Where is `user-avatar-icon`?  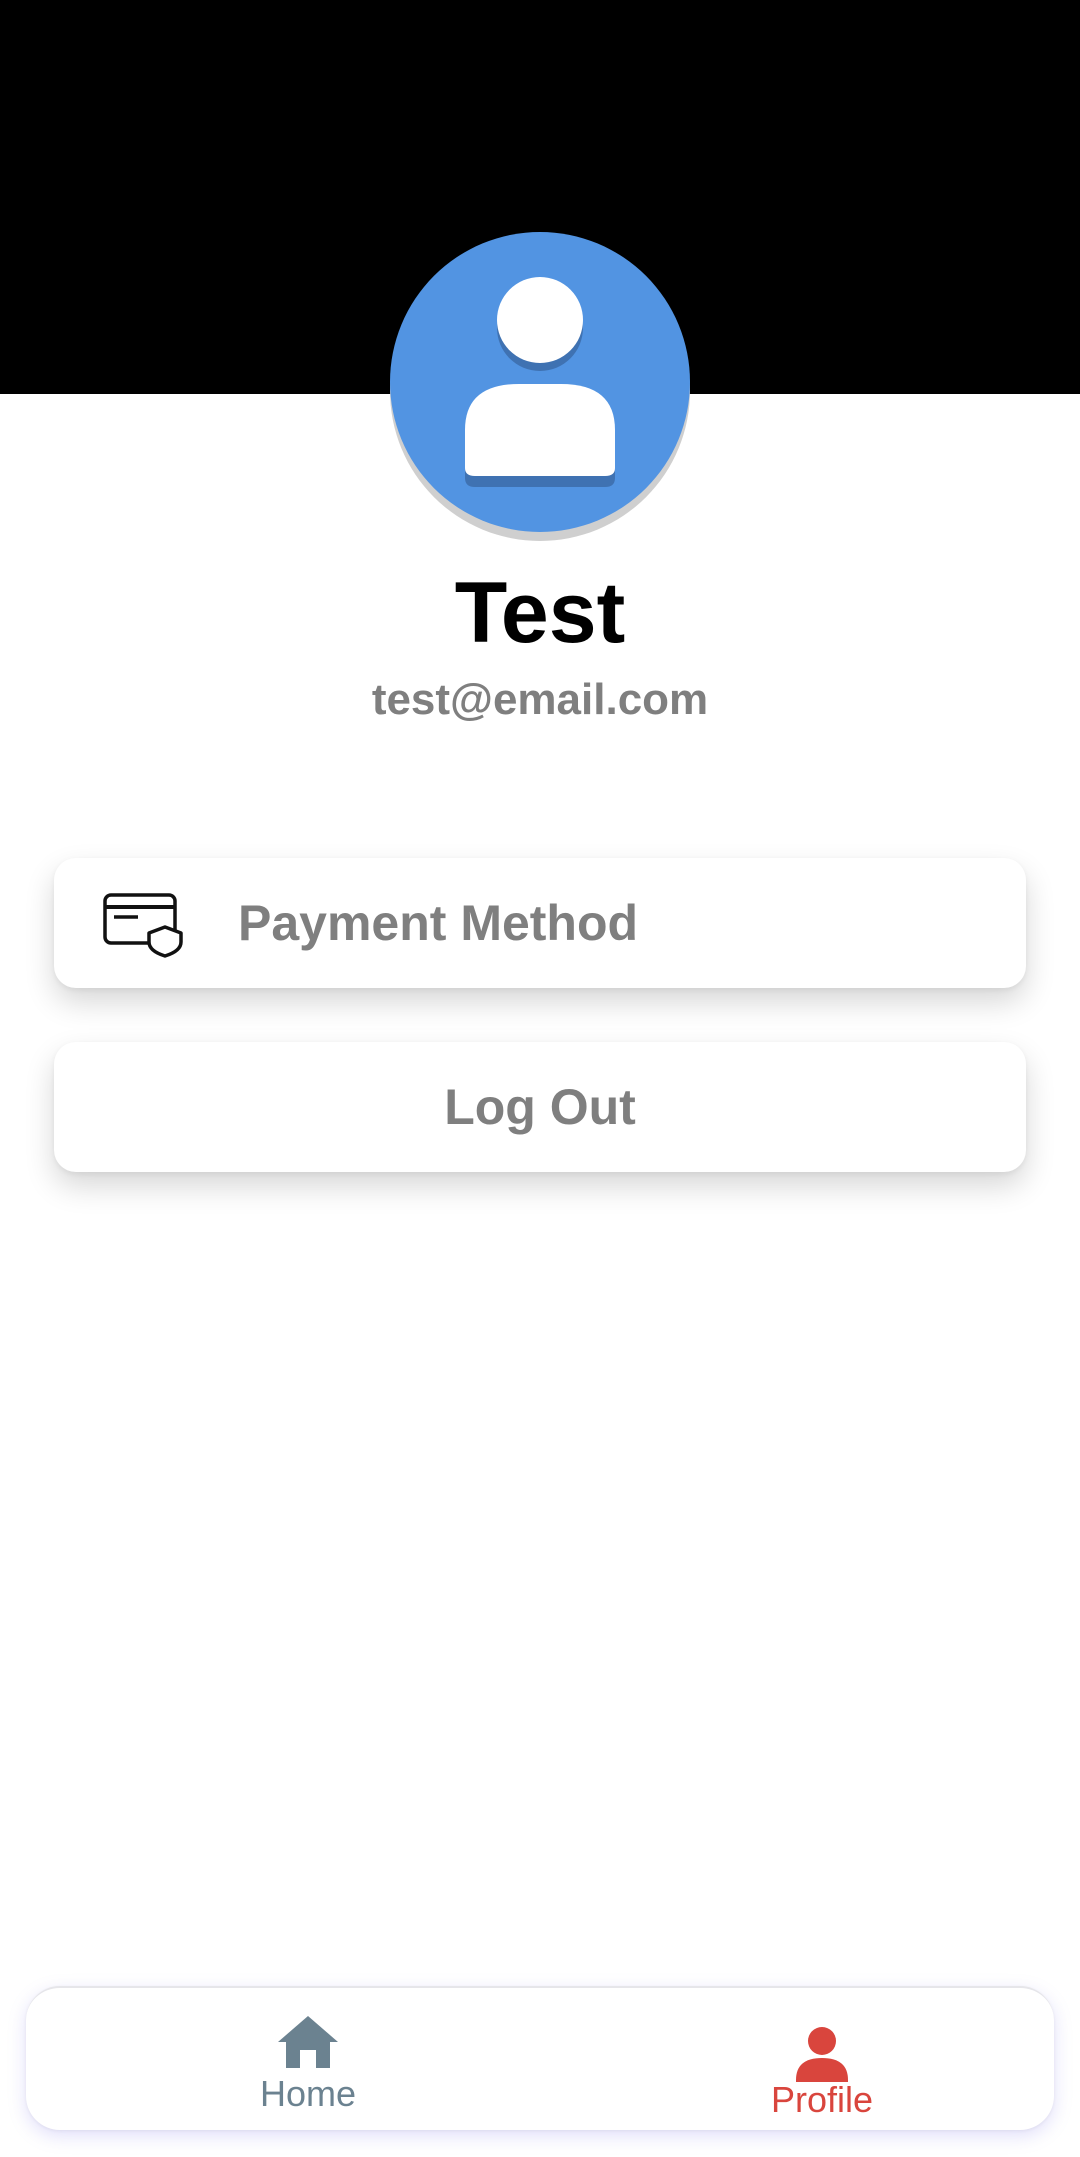 user-avatar-icon is located at coordinates (540, 386).